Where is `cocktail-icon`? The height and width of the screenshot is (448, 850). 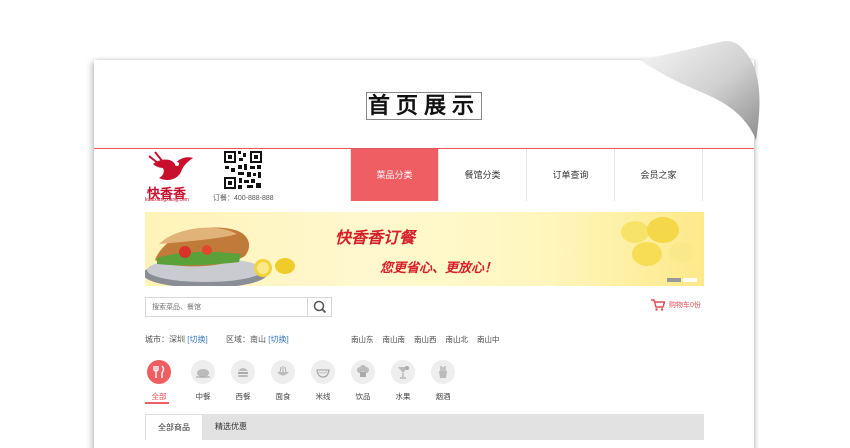 cocktail-icon is located at coordinates (403, 372).